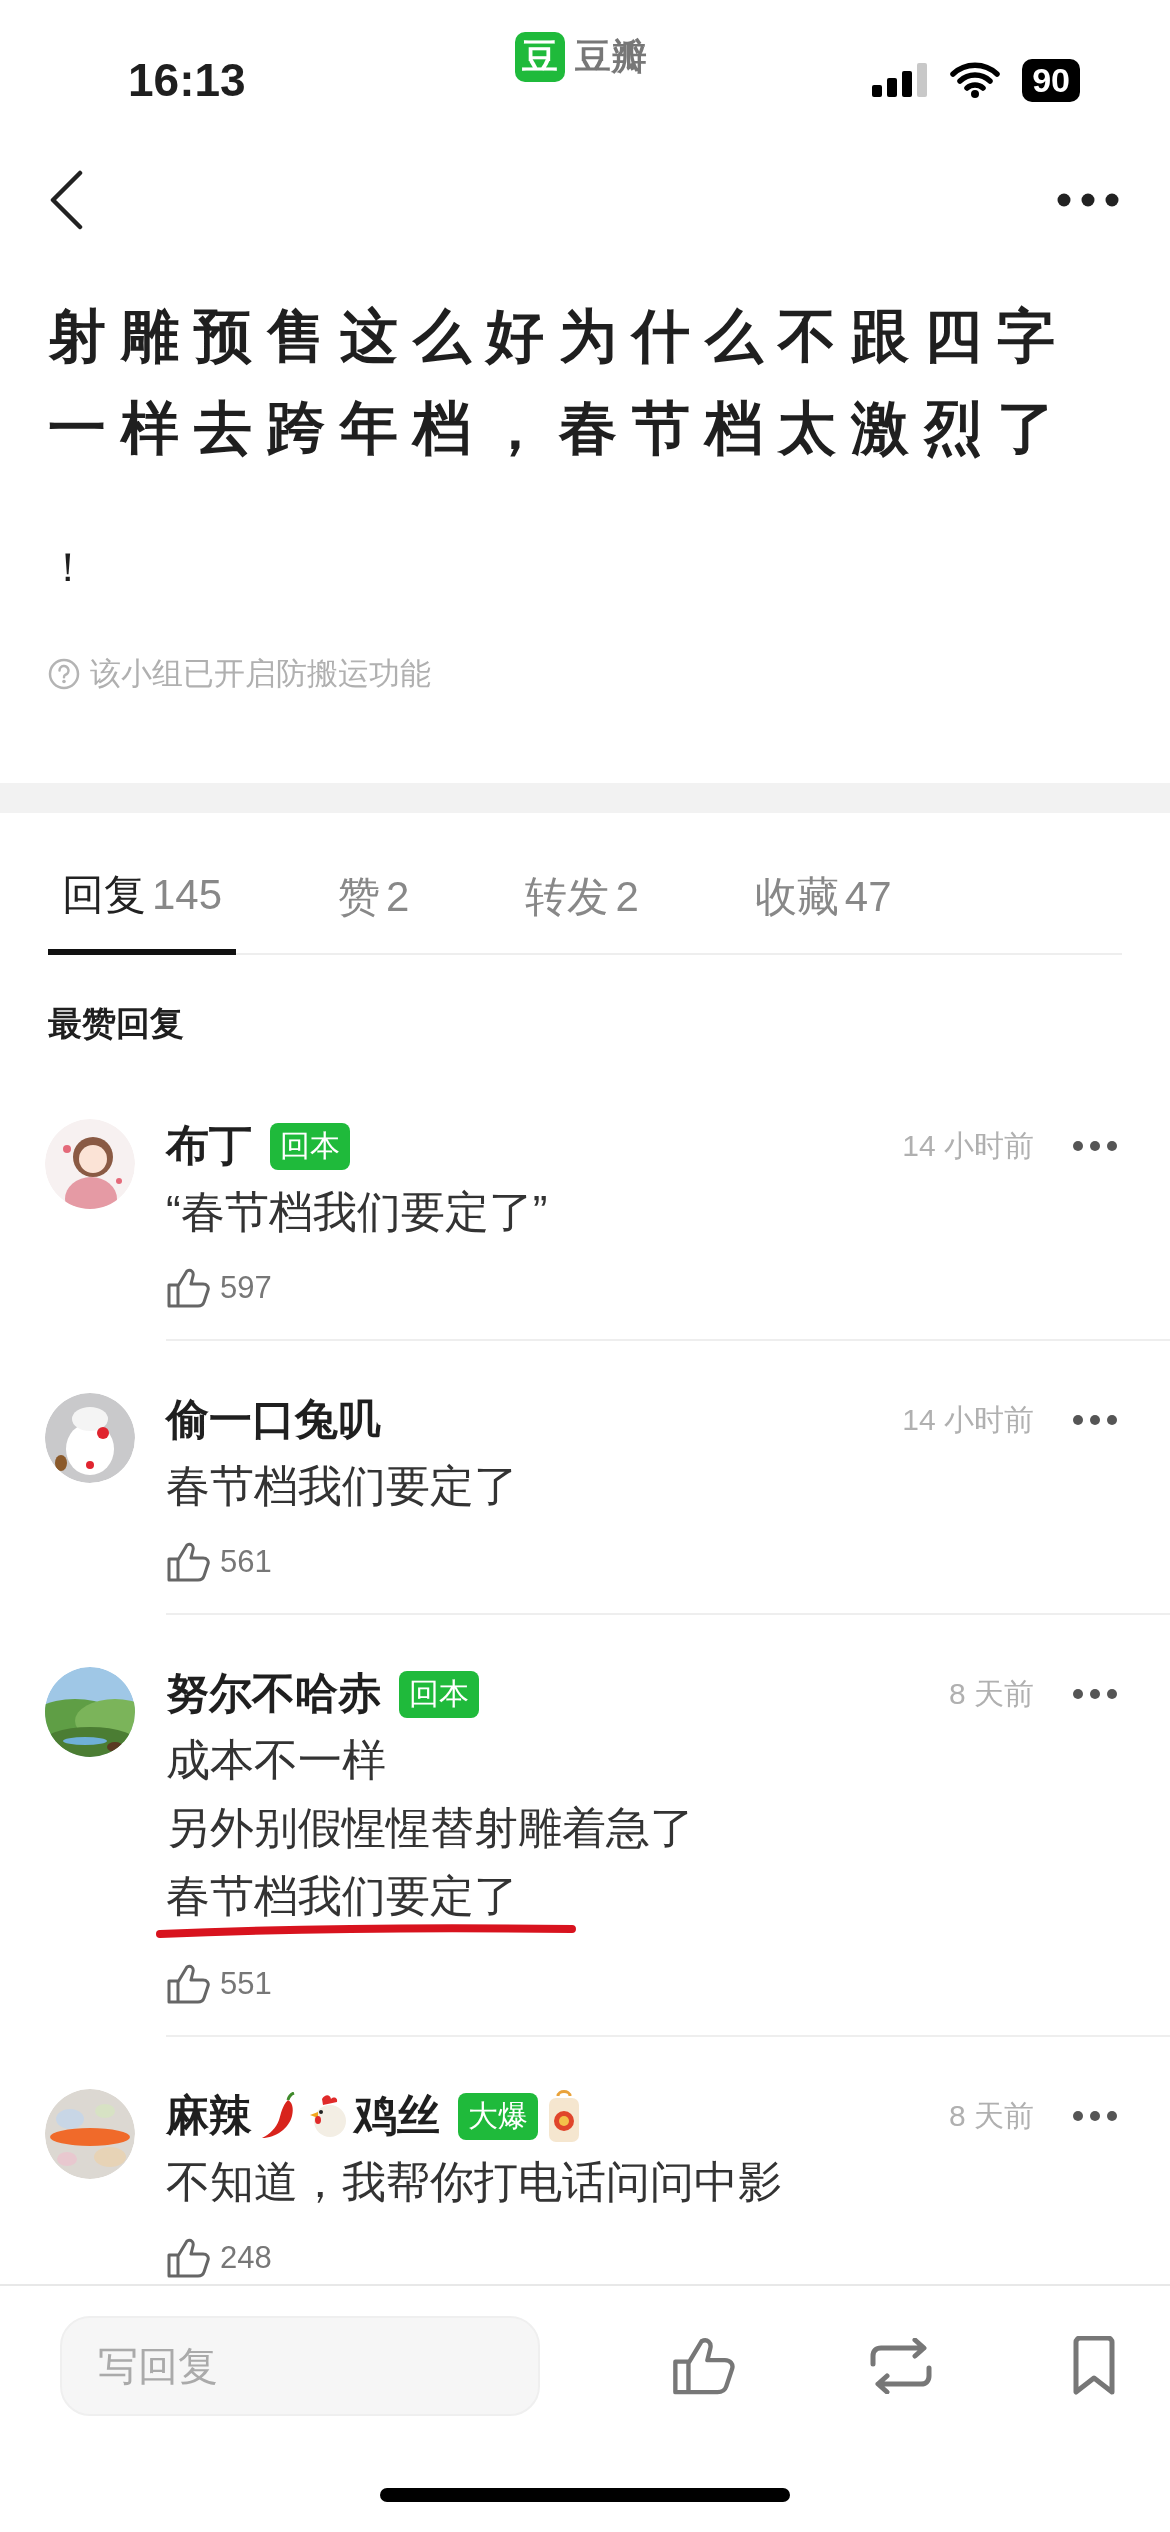 Image resolution: width=1170 pixels, height=2532 pixels. Describe the element at coordinates (246, 1562) in the screenshot. I see `like-count: 561` at that location.